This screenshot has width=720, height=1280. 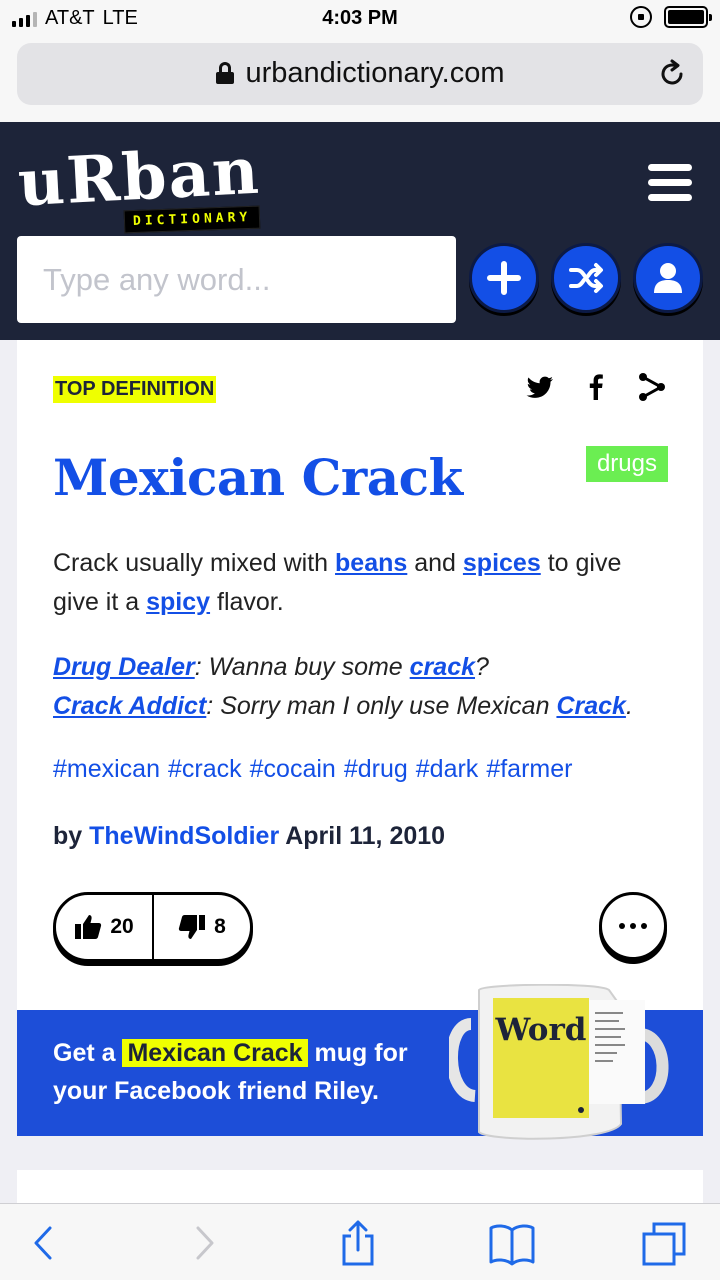 I want to click on hashtag-link: #dark, so click(x=447, y=769).